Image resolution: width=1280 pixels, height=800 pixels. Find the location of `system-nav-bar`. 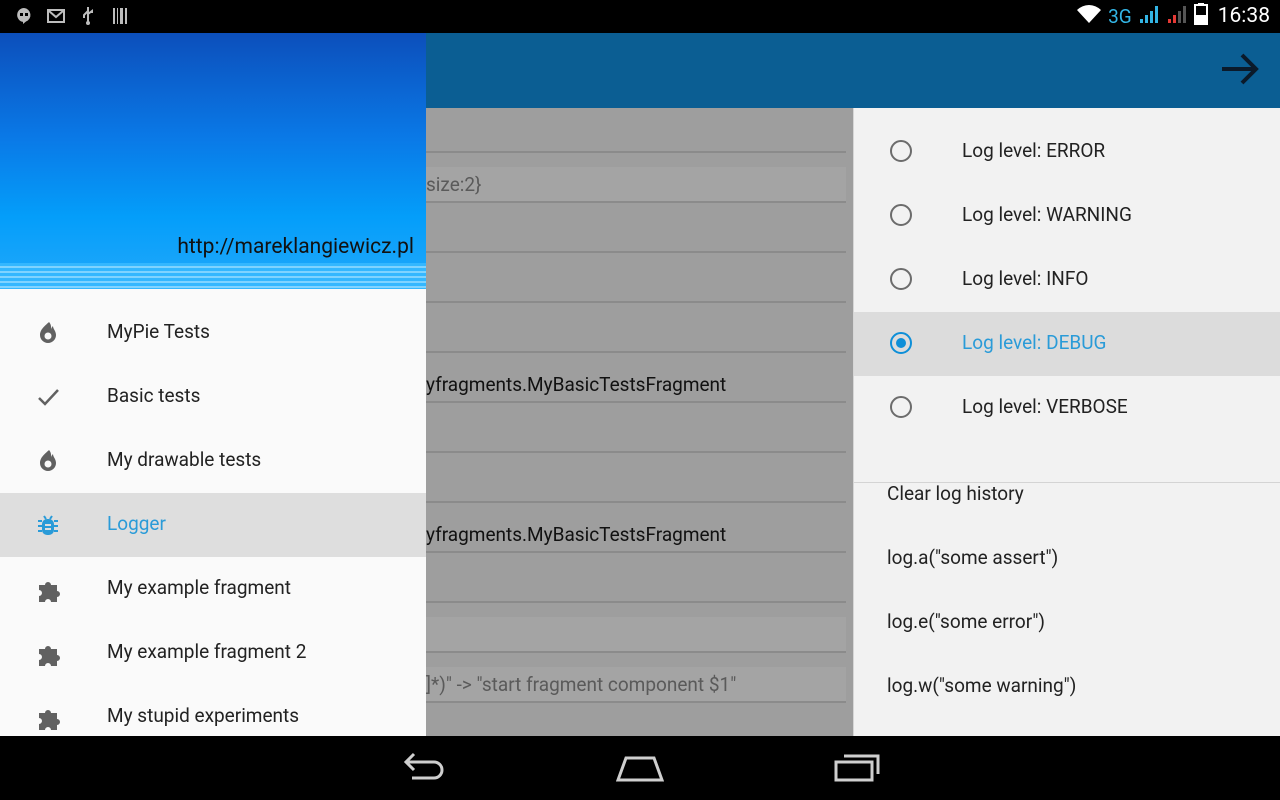

system-nav-bar is located at coordinates (640, 768).